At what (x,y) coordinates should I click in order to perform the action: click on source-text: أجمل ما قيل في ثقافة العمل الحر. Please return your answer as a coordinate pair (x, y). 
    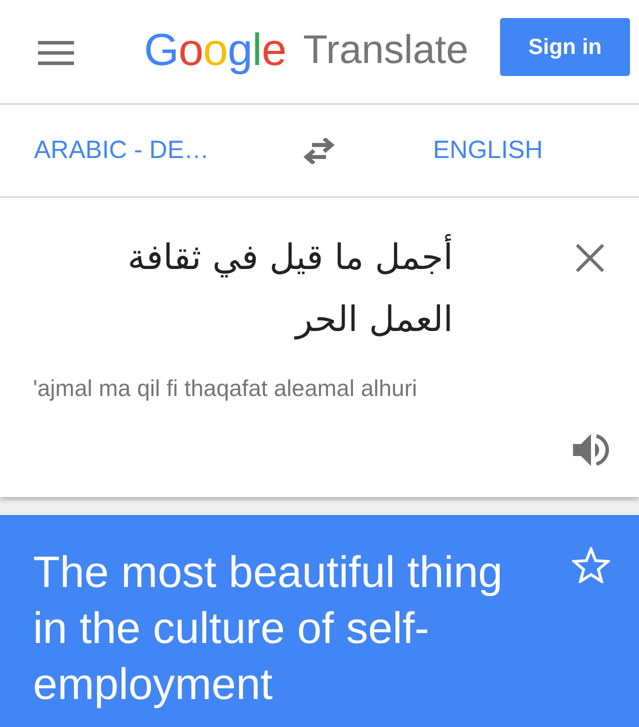
    Looking at the image, I should click on (278, 289).